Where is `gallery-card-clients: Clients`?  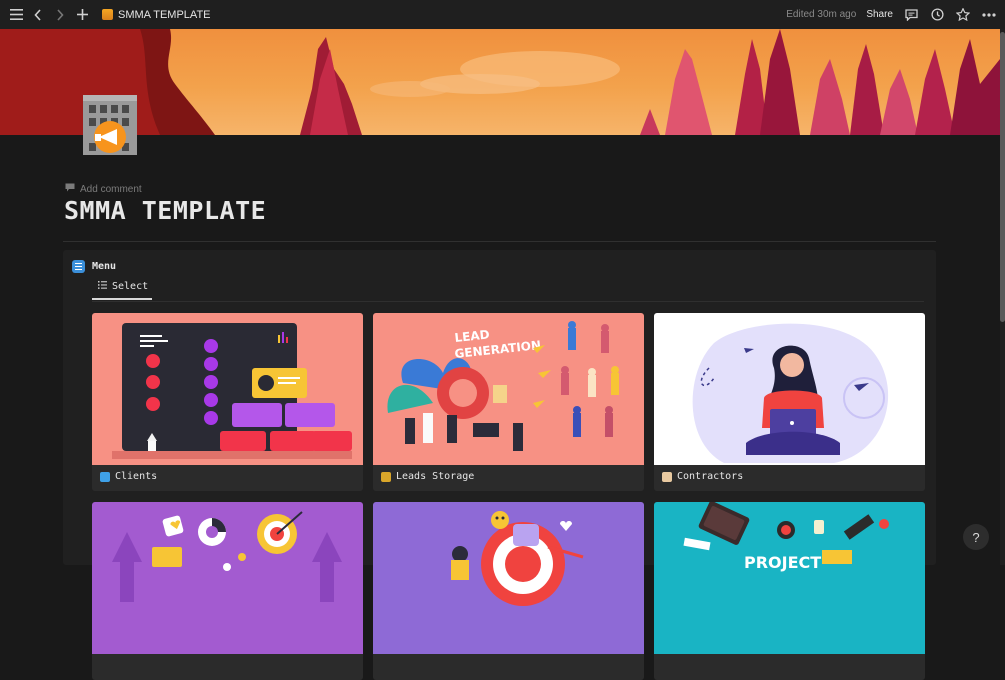 gallery-card-clients: Clients is located at coordinates (227, 402).